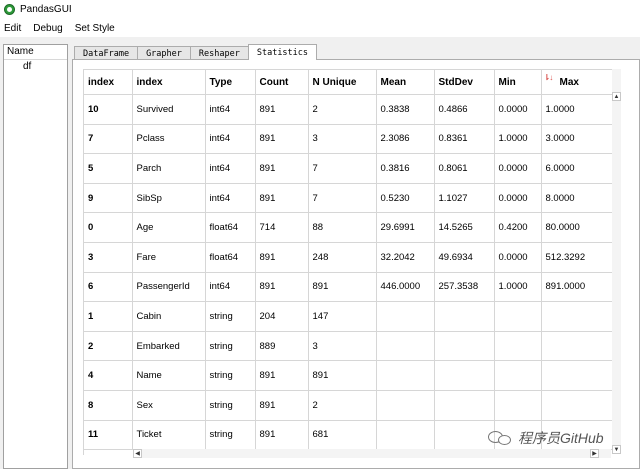 The height and width of the screenshot is (469, 640). Describe the element at coordinates (108, 198) in the screenshot. I see `cell-row-index: 9` at that location.